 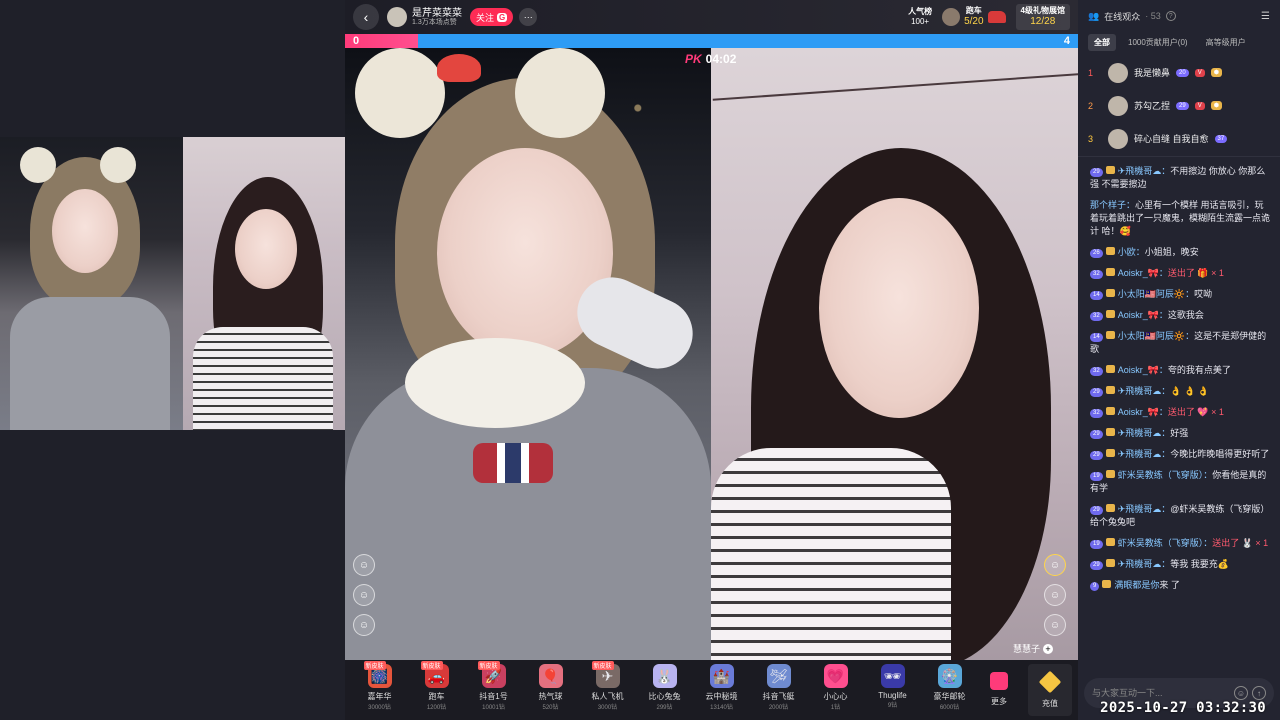 What do you see at coordinates (1171, 252) in the screenshot?
I see `chat-text: 小姐姐，晚安` at bounding box center [1171, 252].